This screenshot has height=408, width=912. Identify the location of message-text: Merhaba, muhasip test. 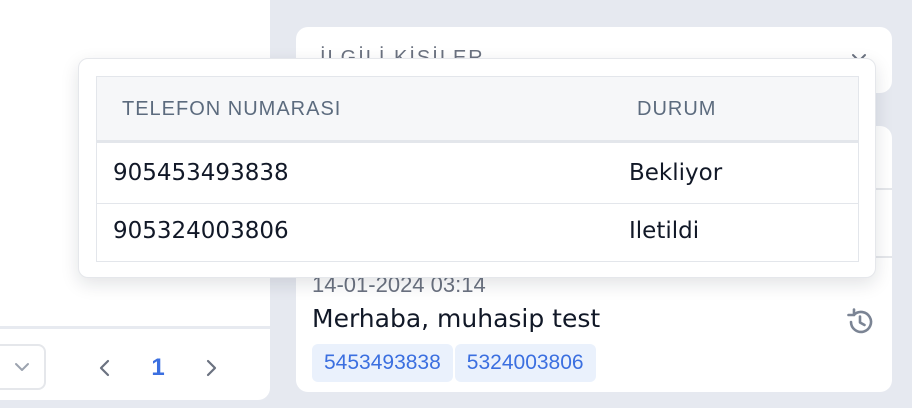
(456, 318).